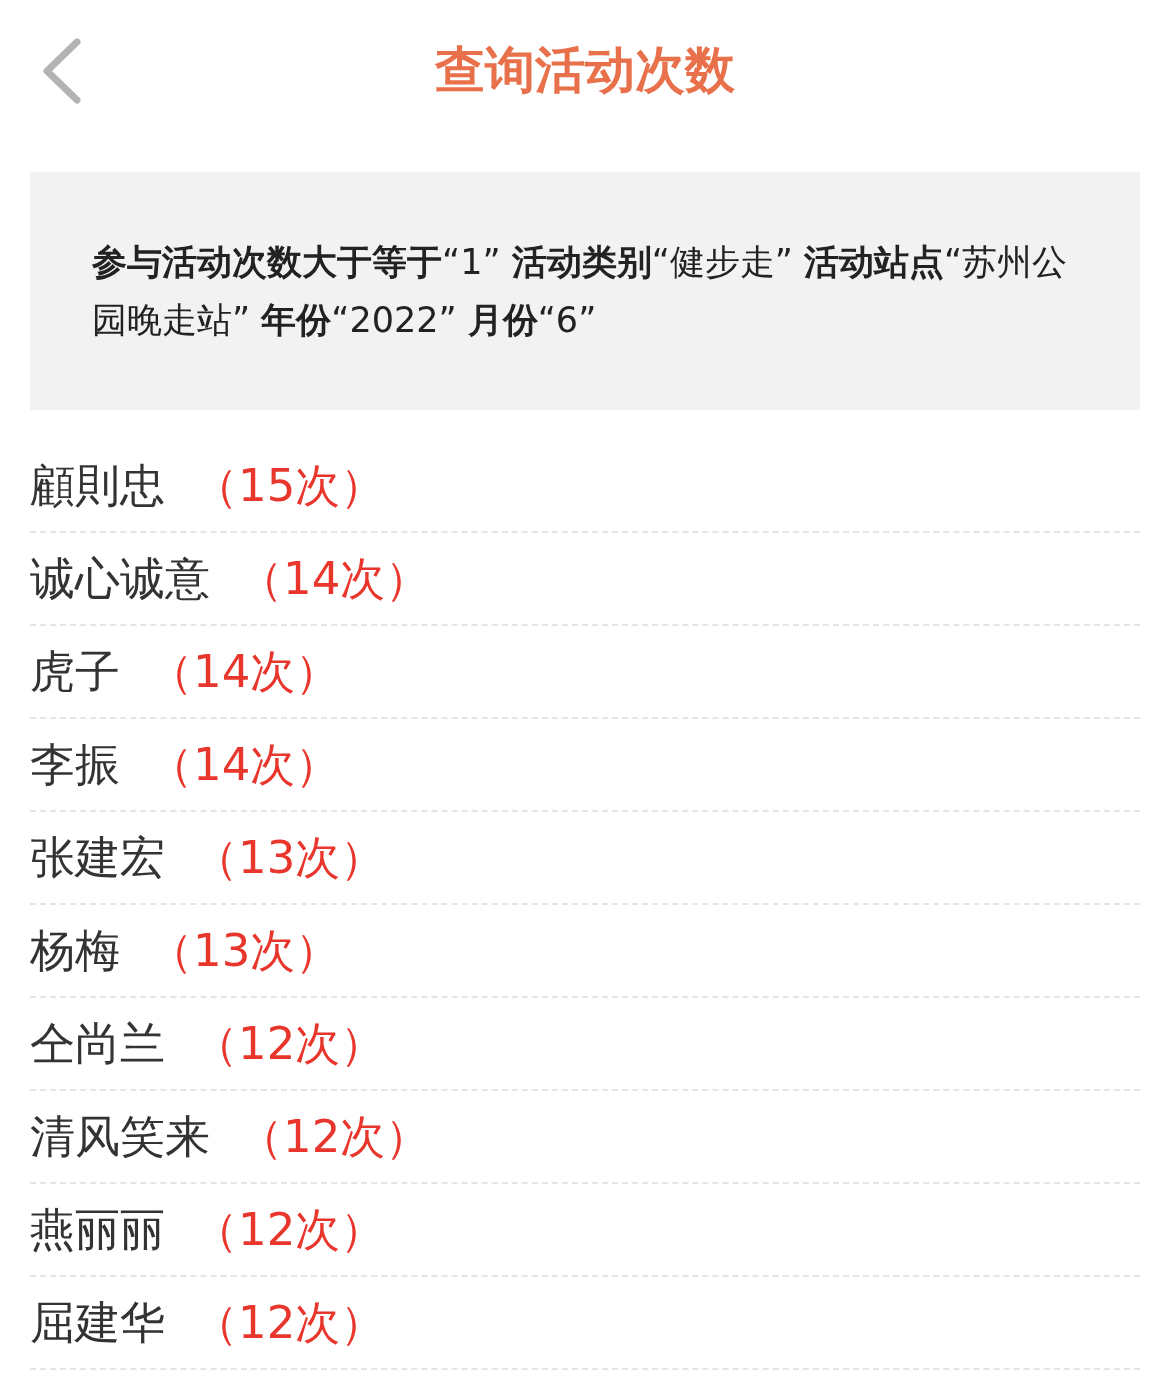 The height and width of the screenshot is (1382, 1170). I want to click on member-name: 燕丽丽, so click(97, 1229).